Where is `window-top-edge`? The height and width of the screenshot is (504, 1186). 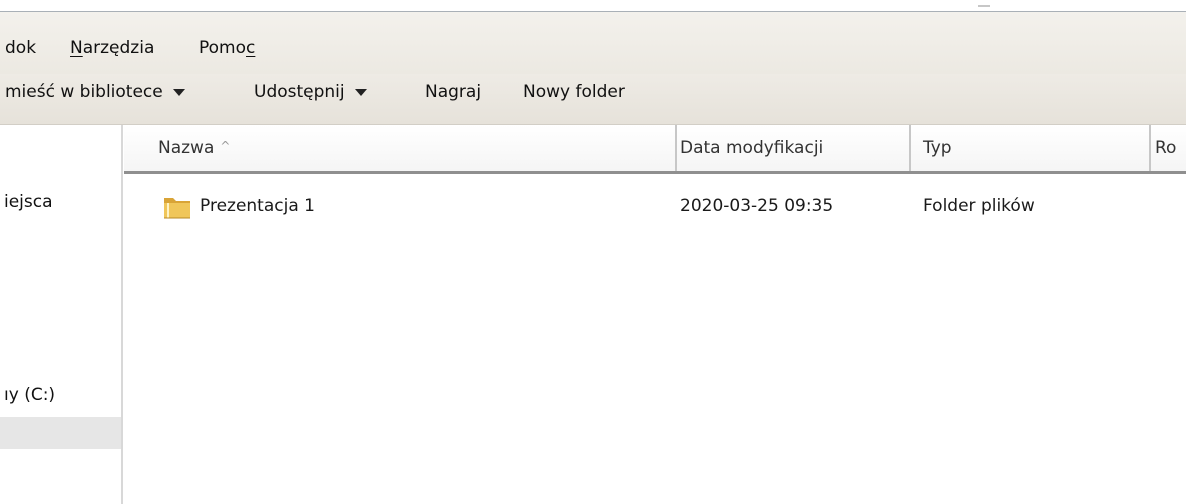
window-top-edge is located at coordinates (593, 6).